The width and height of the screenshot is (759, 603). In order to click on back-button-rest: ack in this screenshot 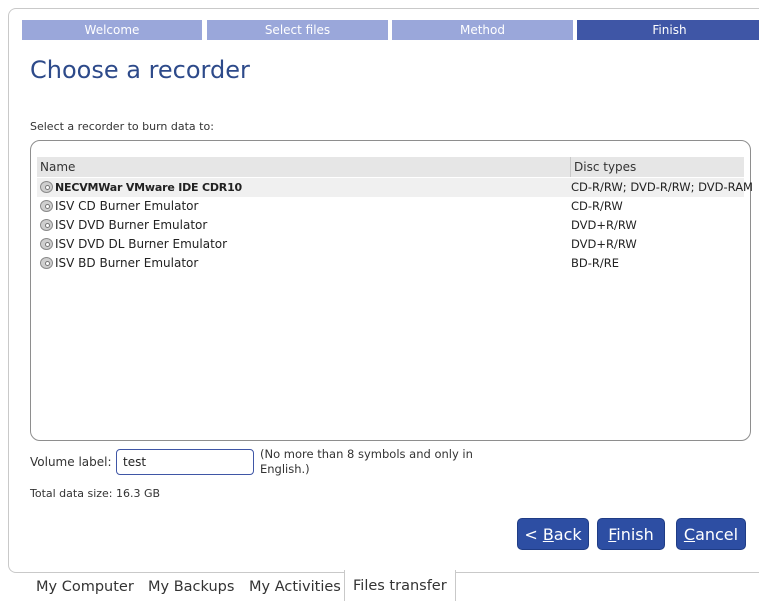, I will do `click(567, 534)`.